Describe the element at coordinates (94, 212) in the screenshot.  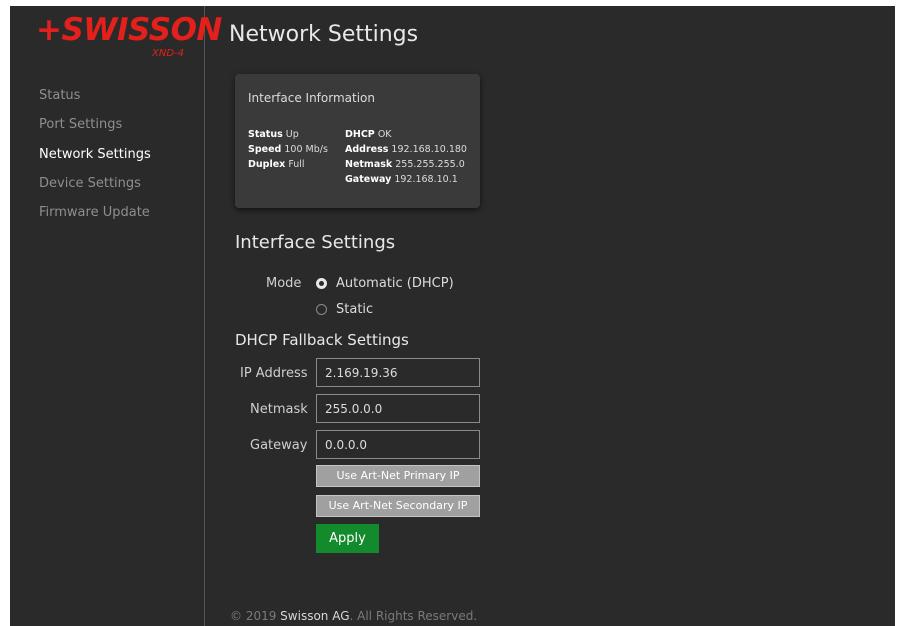
I see `sidebar-item-firmware-update: Firmware Update` at that location.